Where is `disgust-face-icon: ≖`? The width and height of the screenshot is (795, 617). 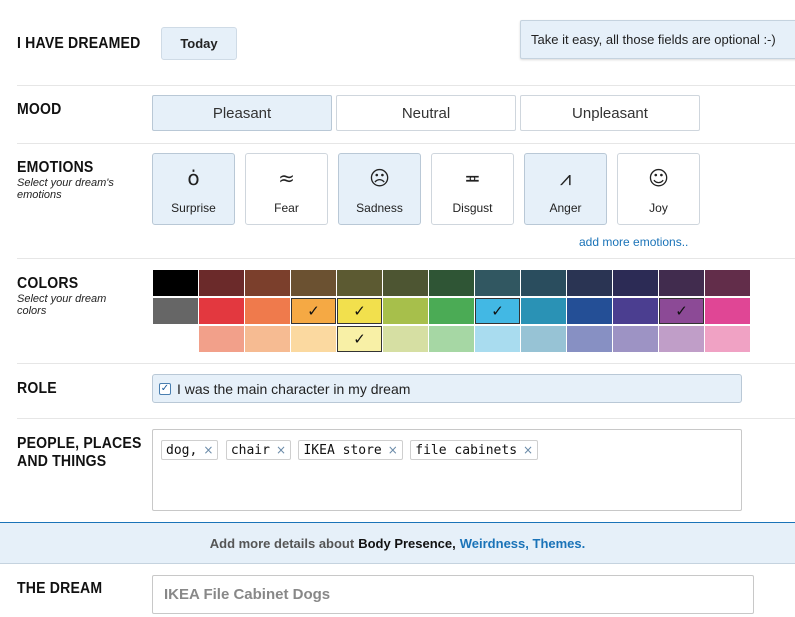 disgust-face-icon: ≖ is located at coordinates (472, 178).